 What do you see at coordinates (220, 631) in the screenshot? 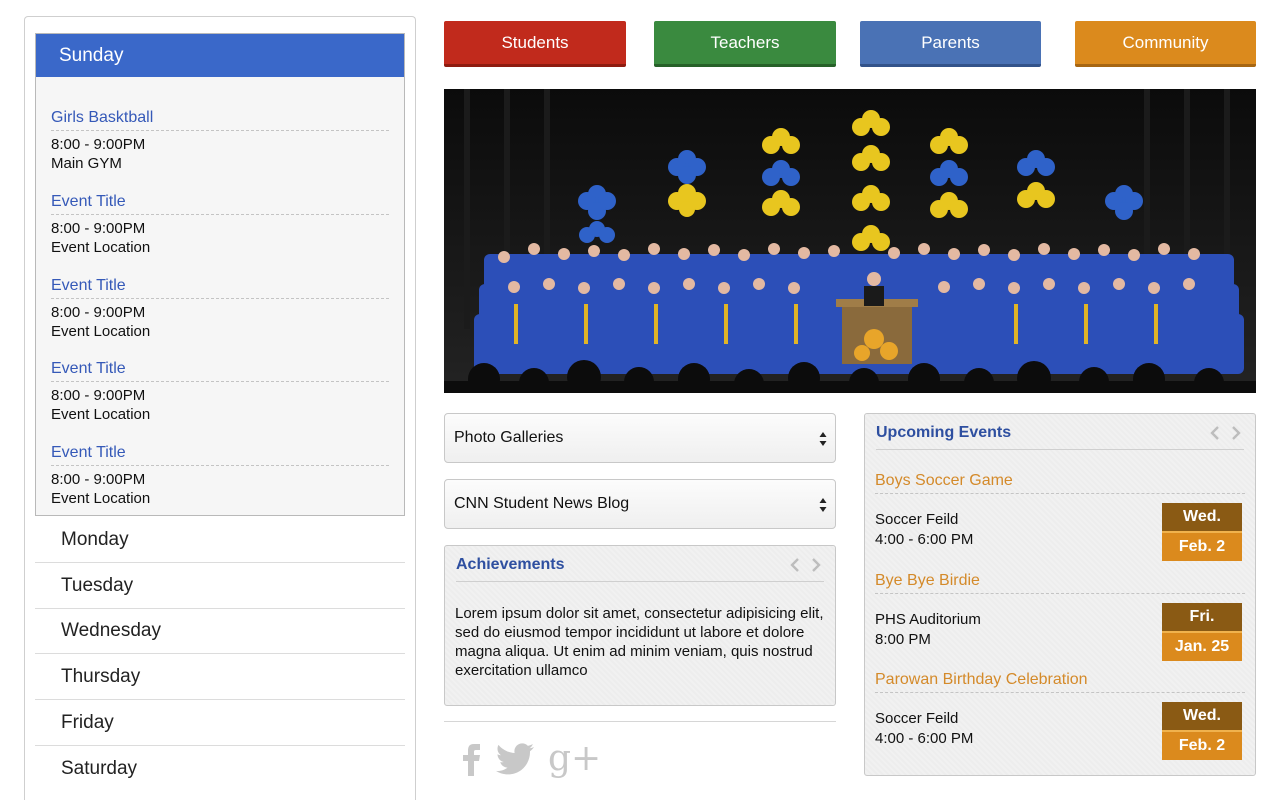
I see `day-row-wednesday: Wednesday` at bounding box center [220, 631].